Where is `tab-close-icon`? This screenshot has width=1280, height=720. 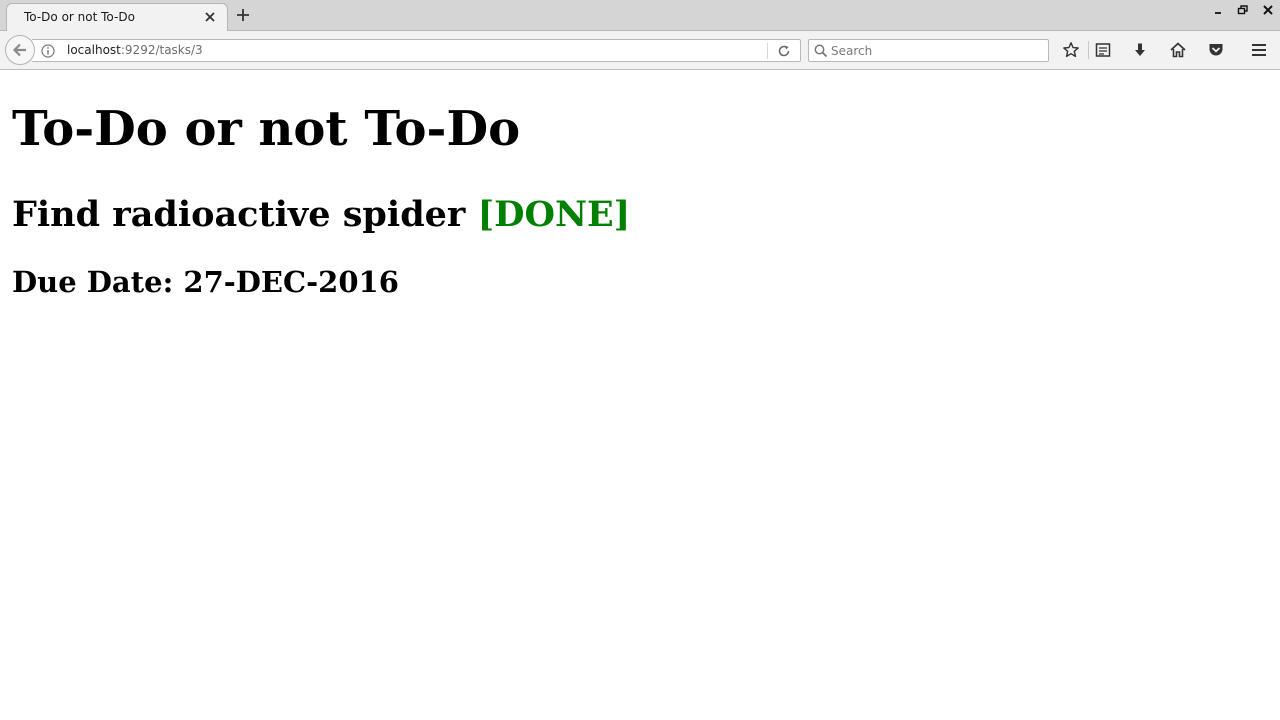
tab-close-icon is located at coordinates (210, 17).